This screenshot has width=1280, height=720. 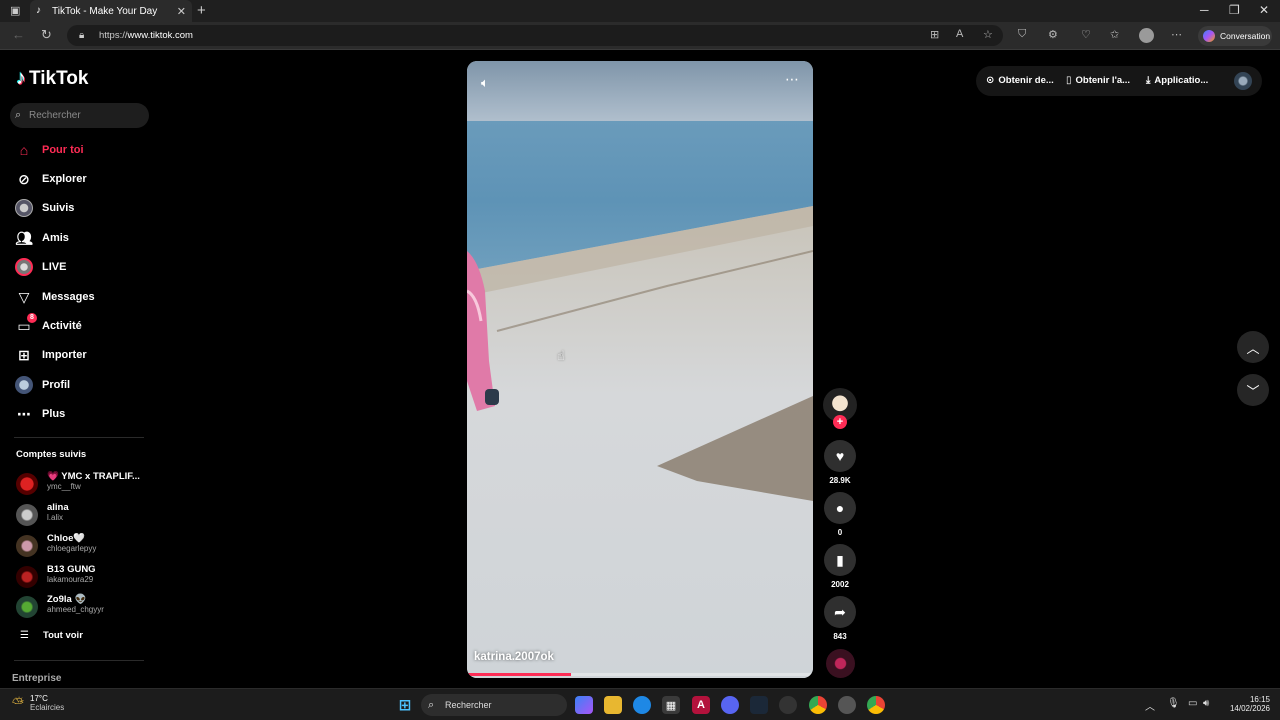 What do you see at coordinates (62, 326) in the screenshot?
I see `nav-label: Activité` at bounding box center [62, 326].